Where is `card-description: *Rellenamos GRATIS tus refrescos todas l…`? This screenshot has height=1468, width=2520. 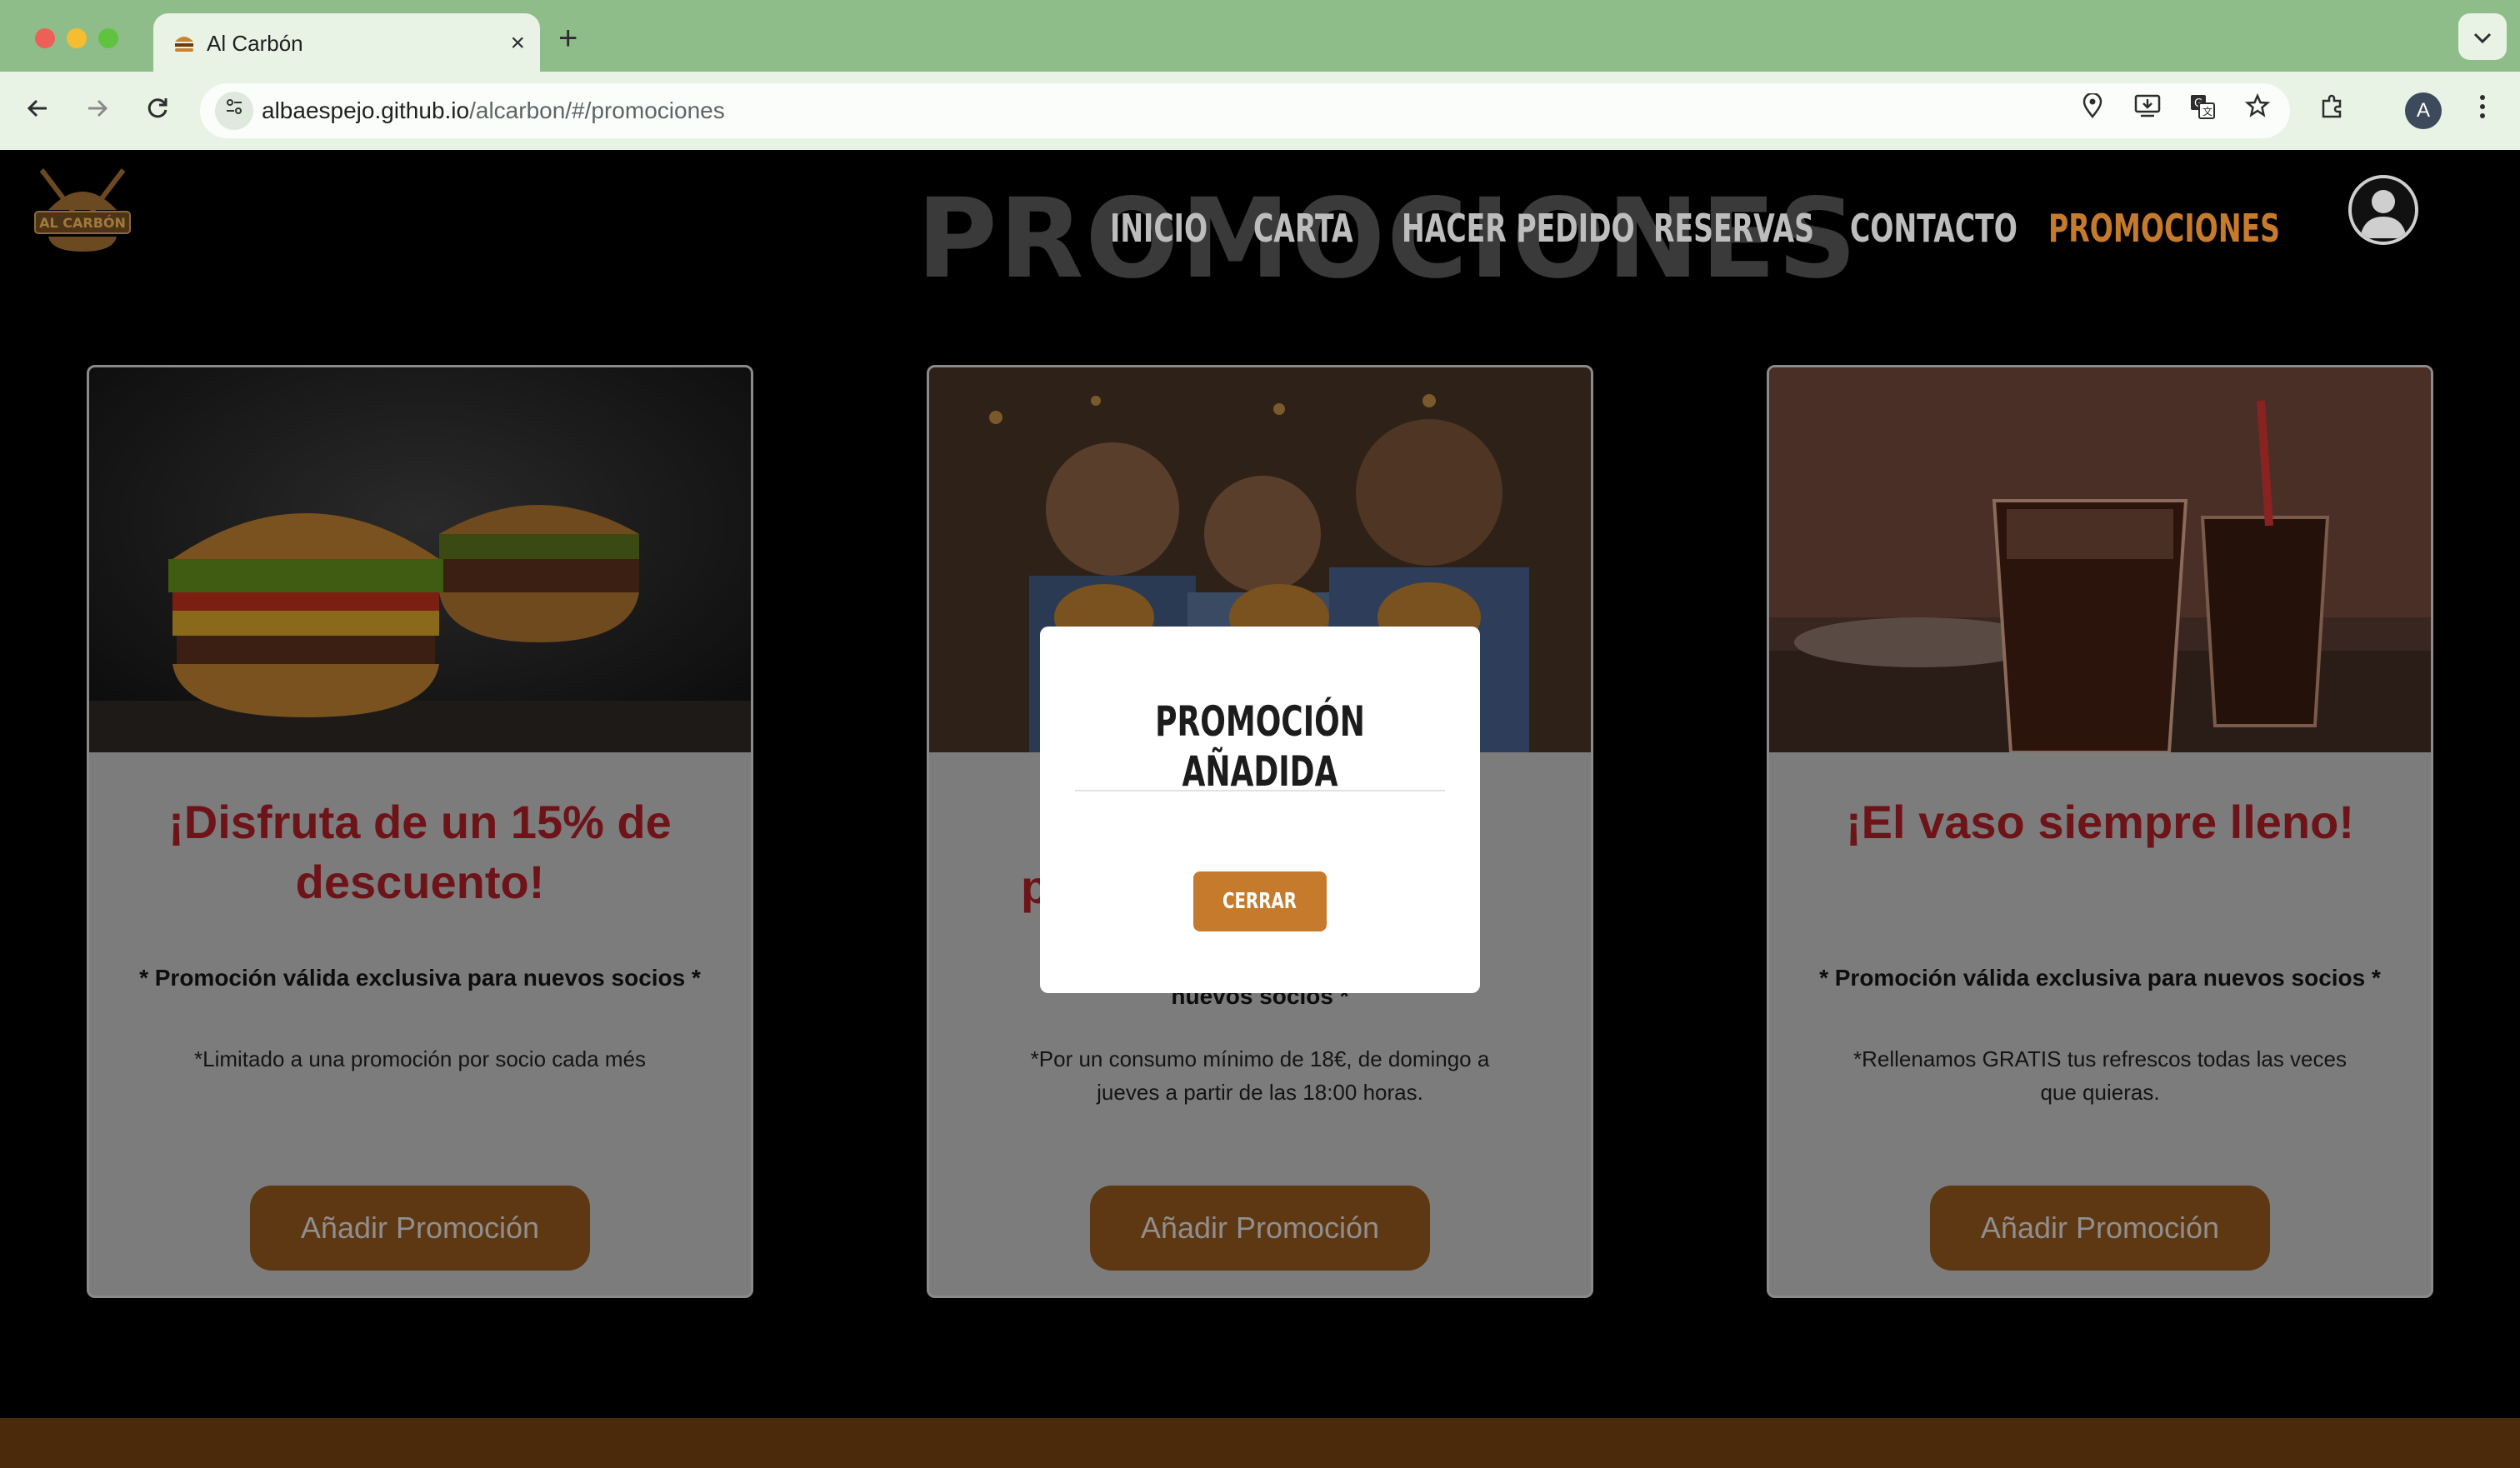 card-description: *Rellenamos GRATIS tus refrescos todas l… is located at coordinates (2100, 1075).